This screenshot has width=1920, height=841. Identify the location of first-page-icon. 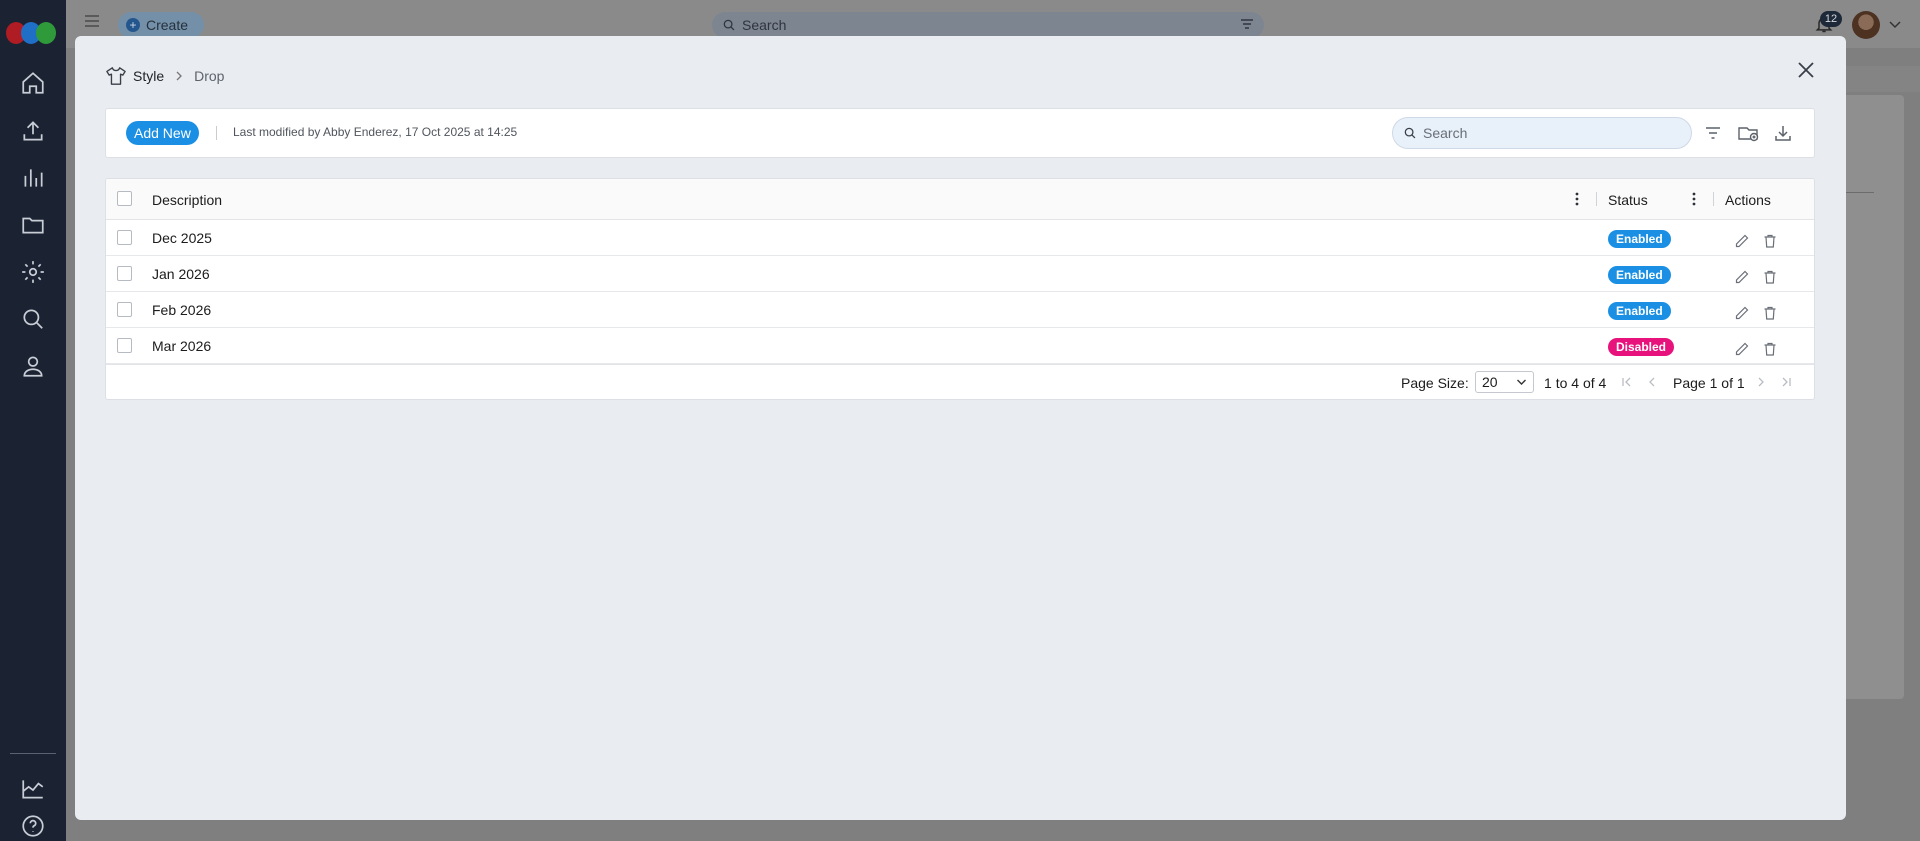
(1627, 382).